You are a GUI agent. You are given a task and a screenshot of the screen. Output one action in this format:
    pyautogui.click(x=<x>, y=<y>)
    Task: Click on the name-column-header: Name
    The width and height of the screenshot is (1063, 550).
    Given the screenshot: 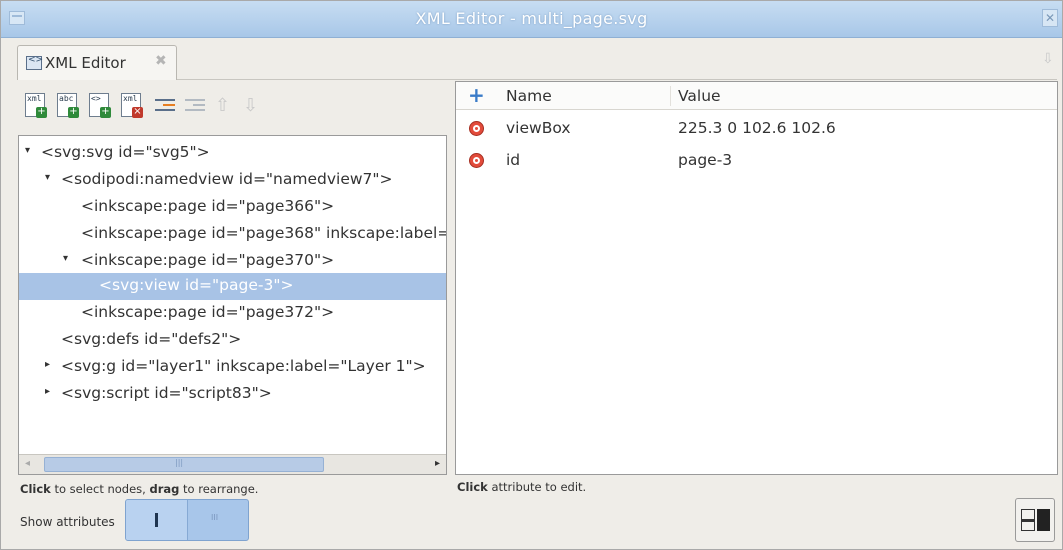 What is the action you would take?
    pyautogui.click(x=529, y=96)
    